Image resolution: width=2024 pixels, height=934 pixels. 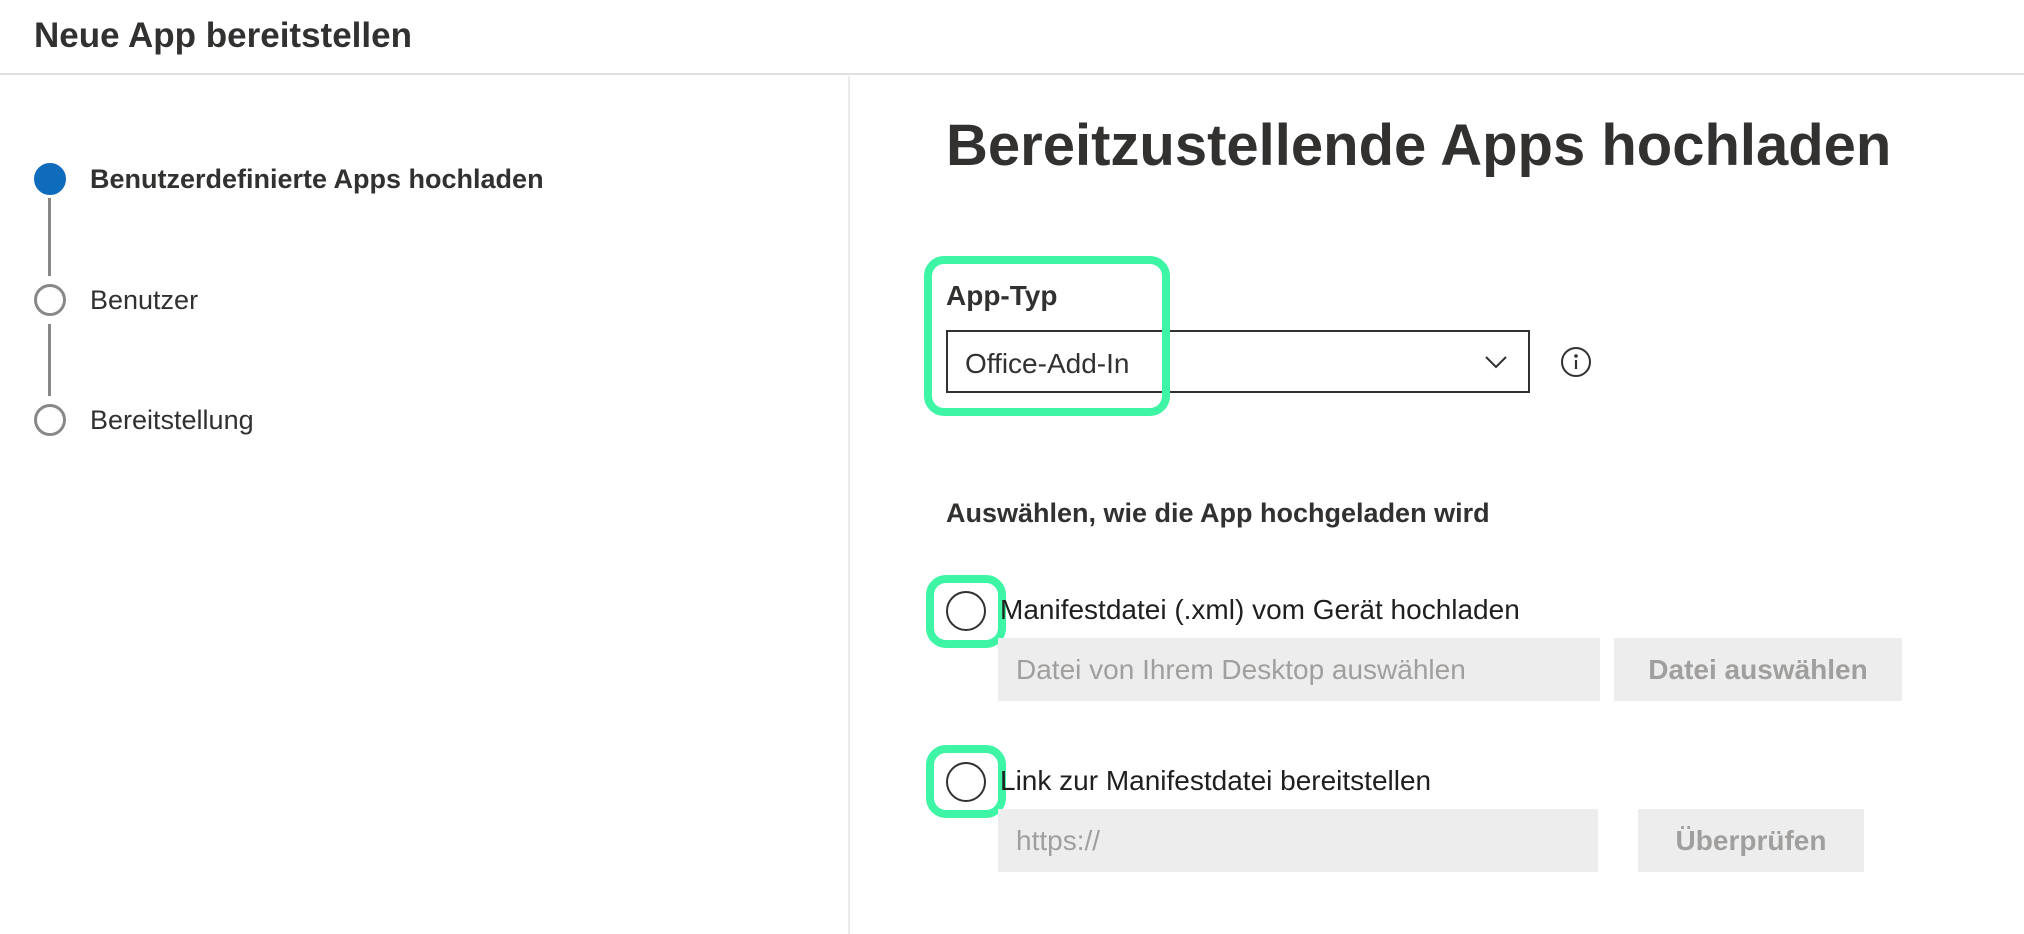 What do you see at coordinates (1047, 363) in the screenshot?
I see `app-type-selected-value: Office-Add-In` at bounding box center [1047, 363].